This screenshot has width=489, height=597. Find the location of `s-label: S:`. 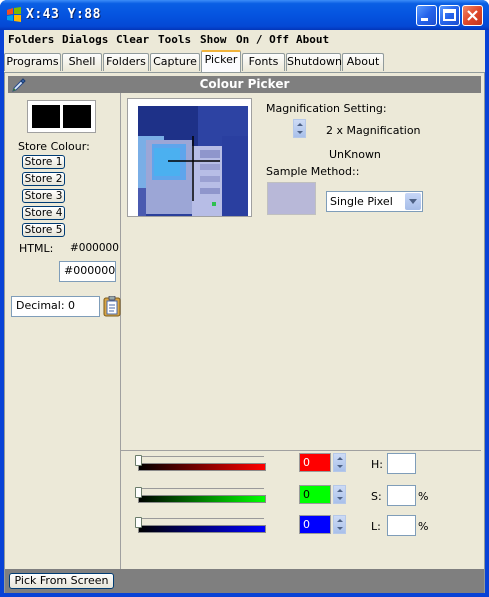

s-label: S: is located at coordinates (376, 496).